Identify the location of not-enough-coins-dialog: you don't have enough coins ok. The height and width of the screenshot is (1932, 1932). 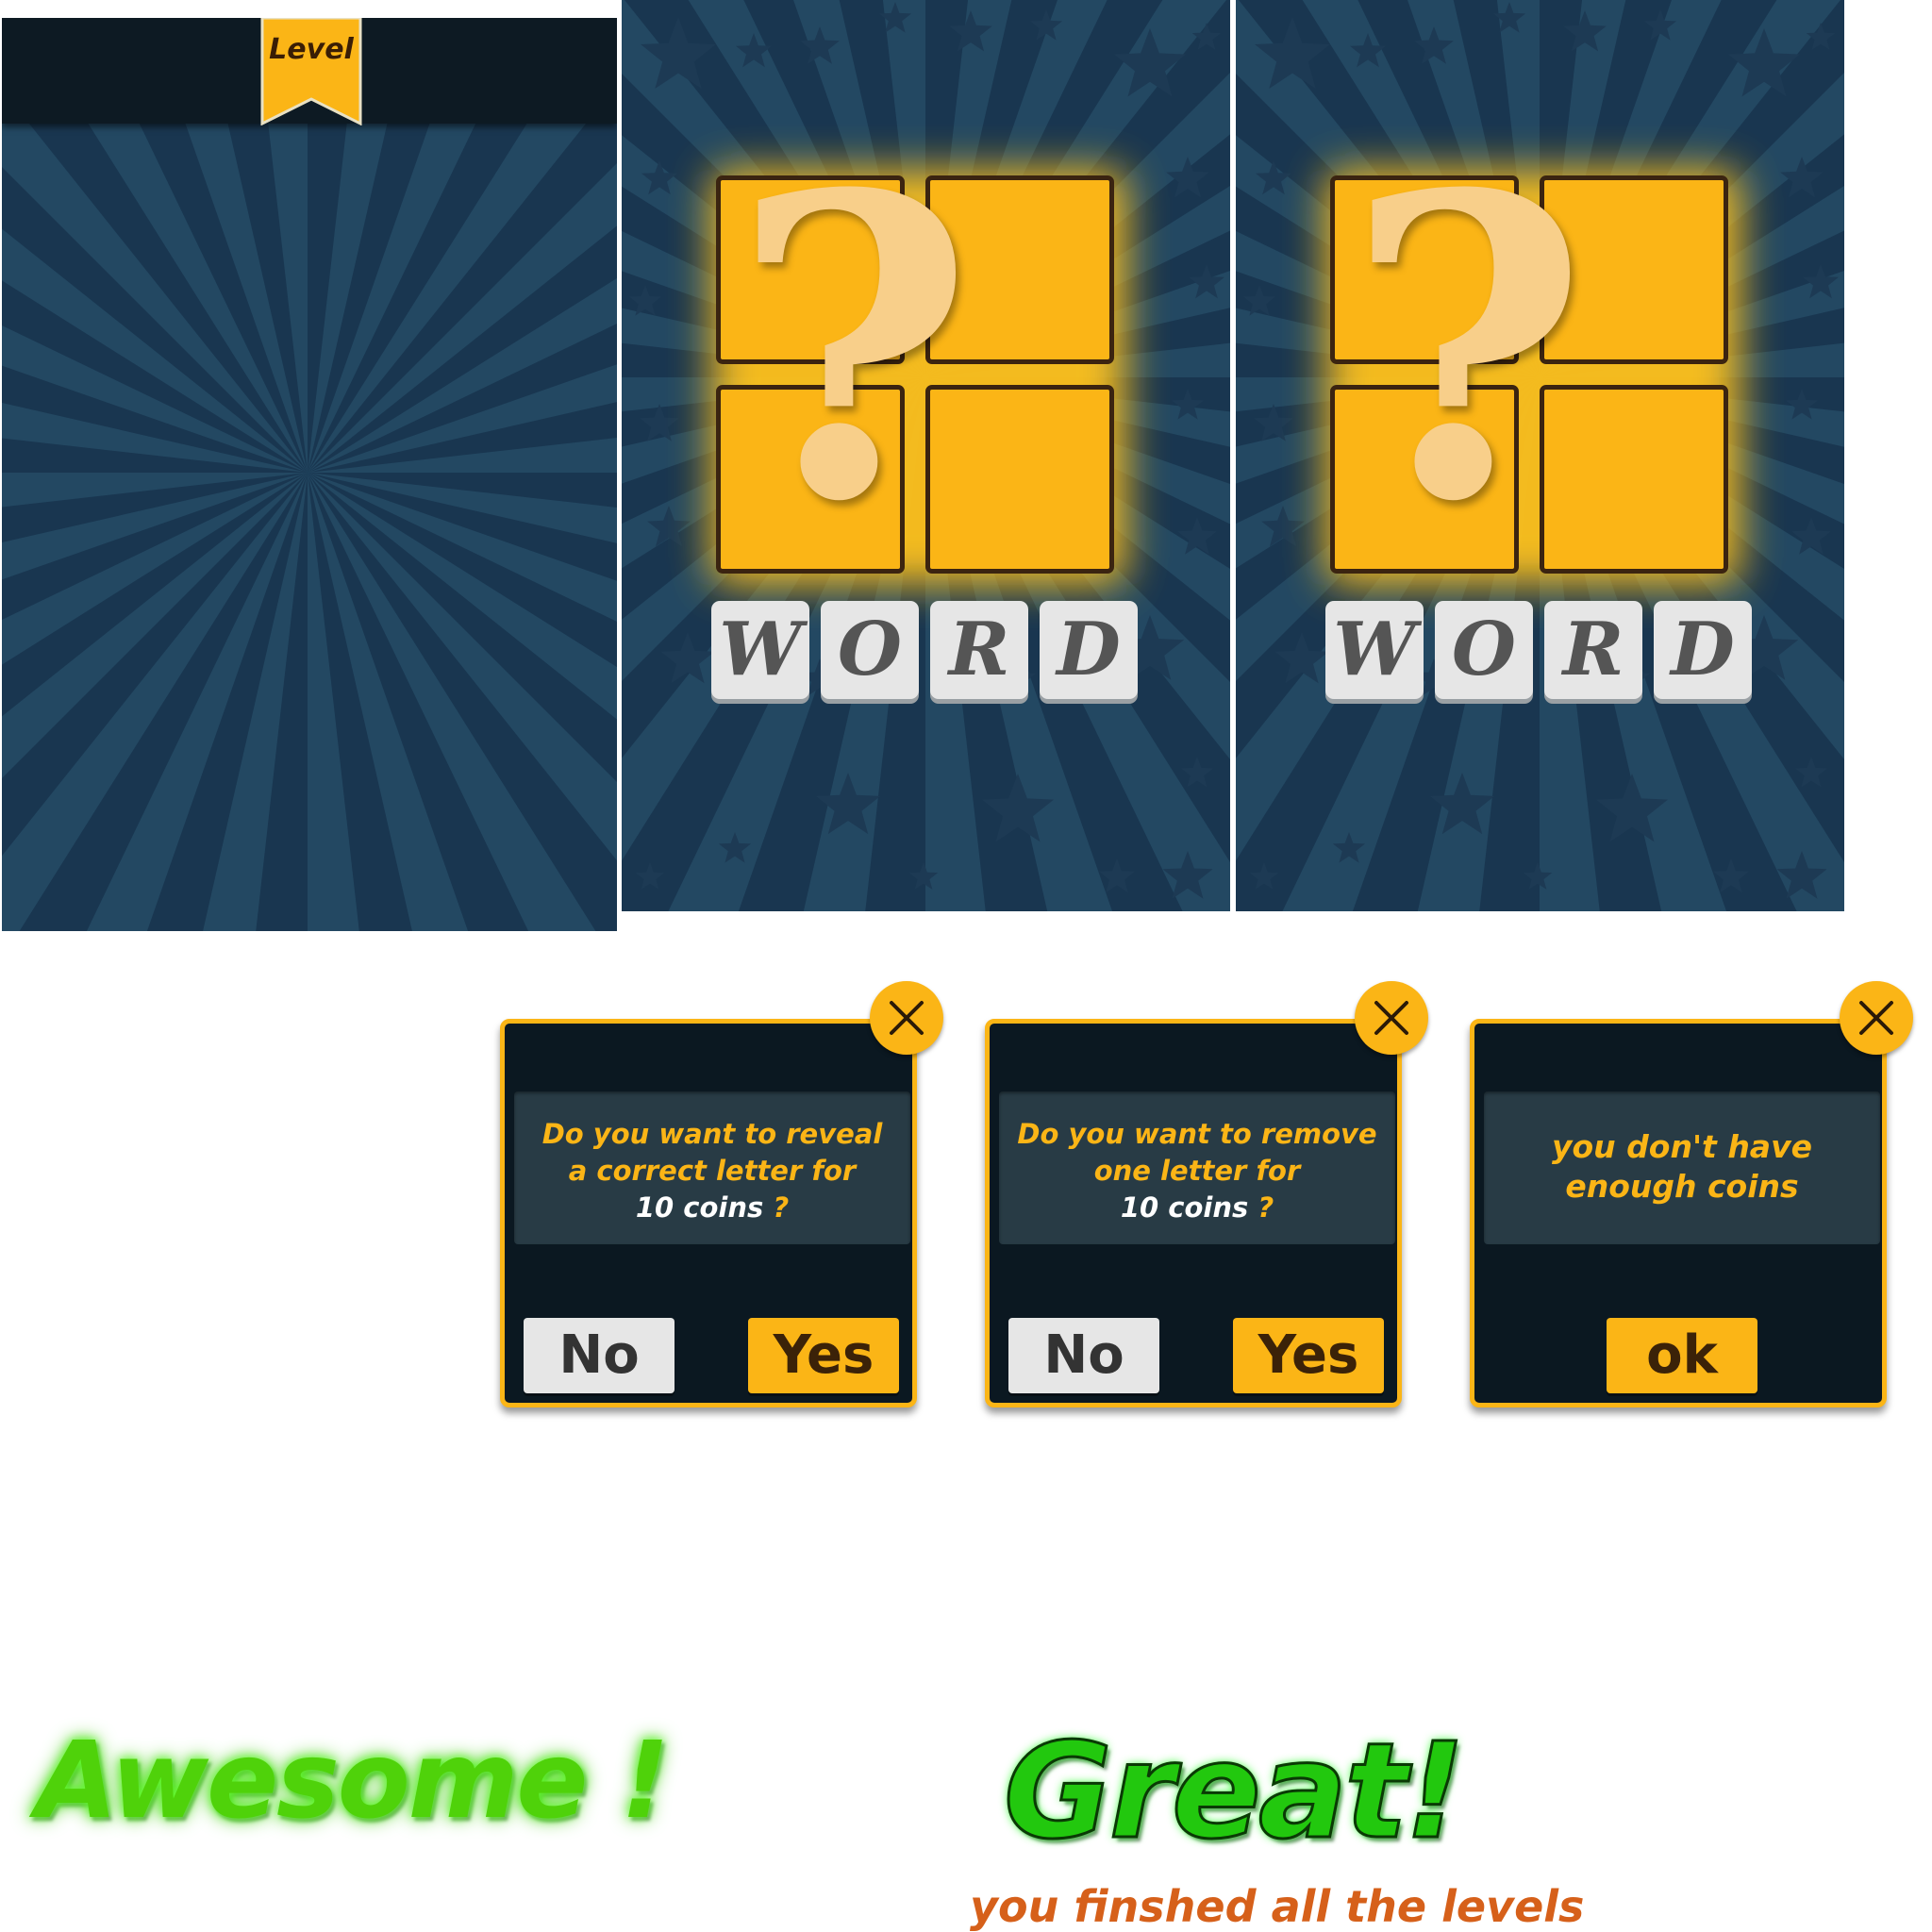
(1679, 1213).